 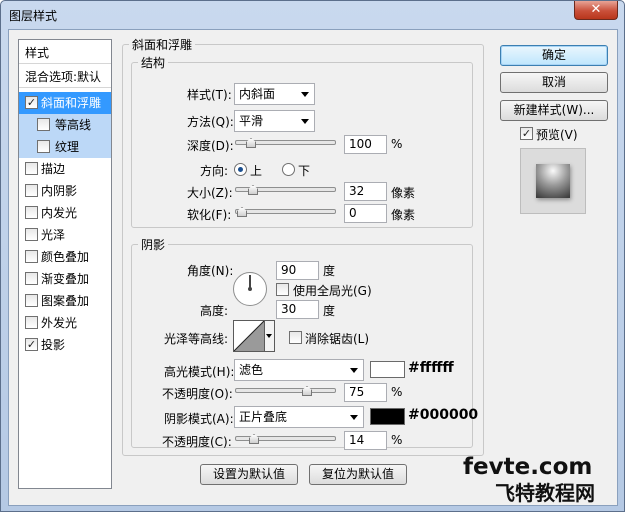 I want to click on size-input: 32, so click(x=365, y=191).